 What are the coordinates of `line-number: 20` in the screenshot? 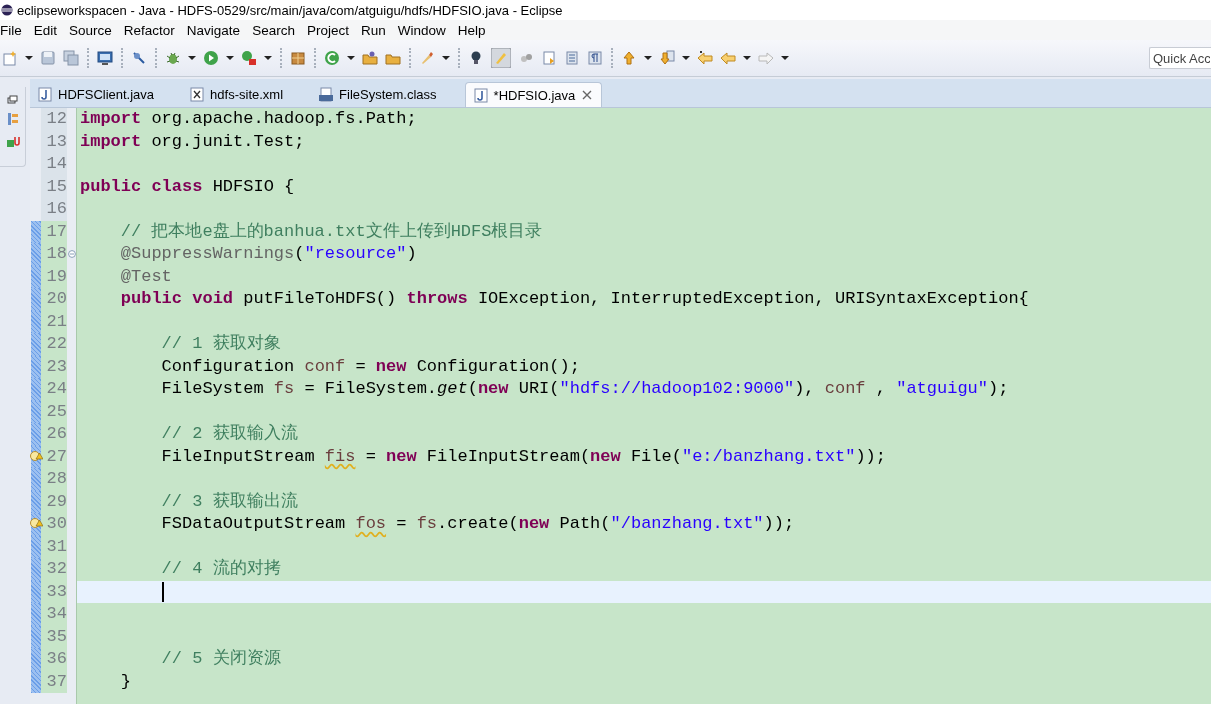 It's located at (54, 299).